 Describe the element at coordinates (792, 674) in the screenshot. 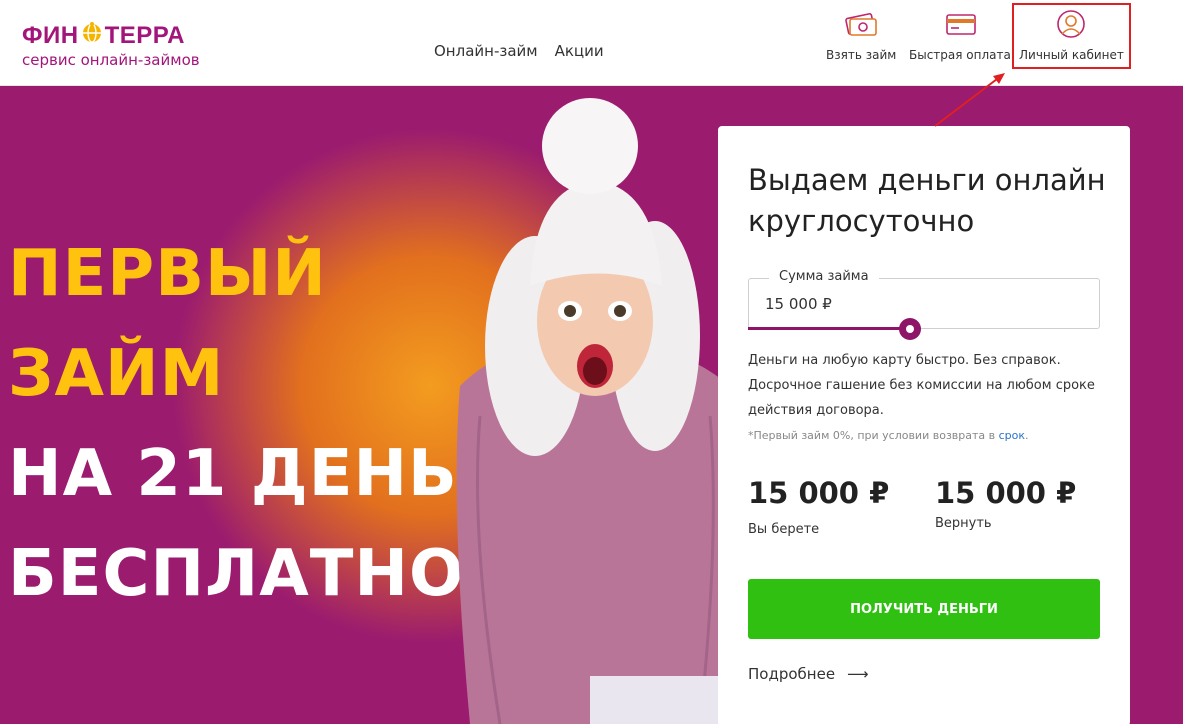

I see `more-label: Подробнее` at that location.